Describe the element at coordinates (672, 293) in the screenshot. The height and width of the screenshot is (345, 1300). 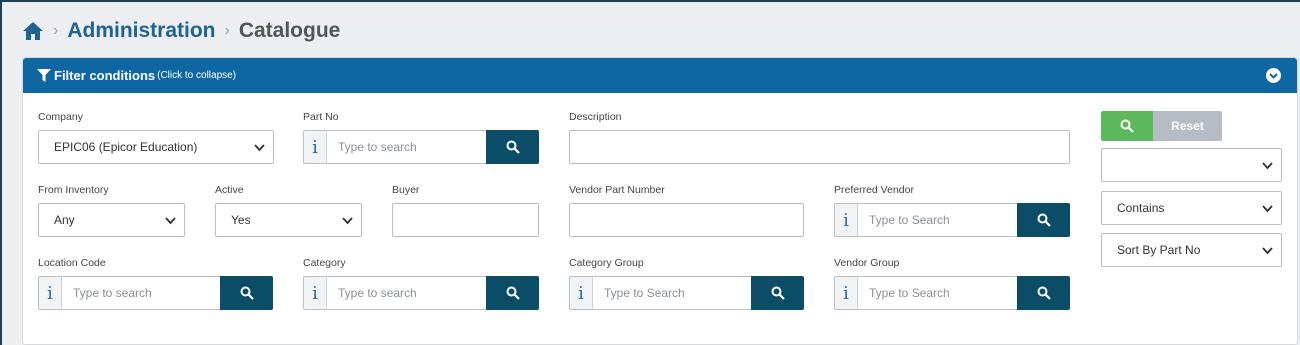
I see `category-group-input: Type to Search` at that location.